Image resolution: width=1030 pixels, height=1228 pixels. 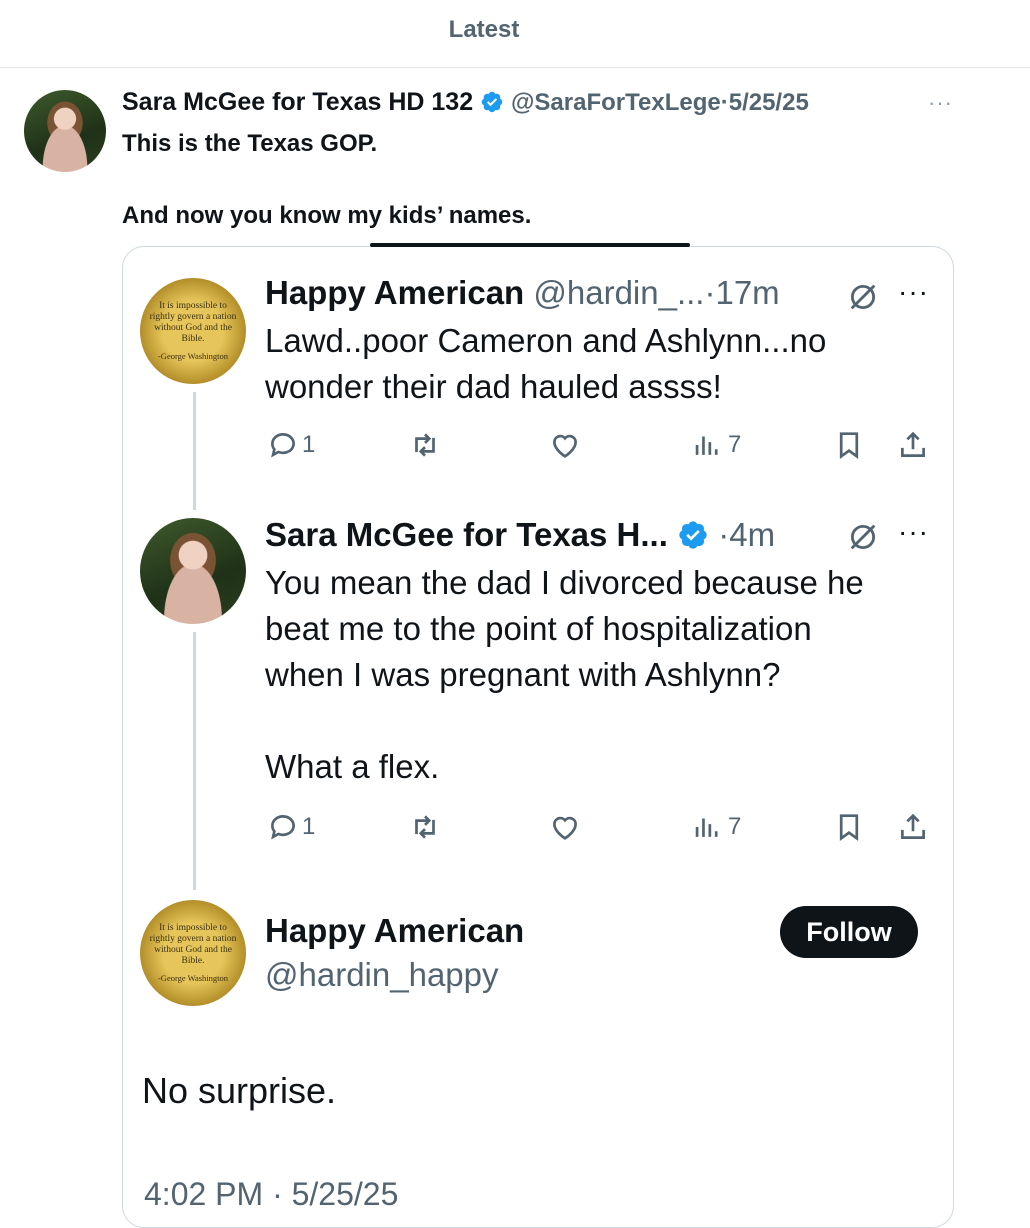 What do you see at coordinates (394, 292) in the screenshot?
I see `reply-author-name: Happy American` at bounding box center [394, 292].